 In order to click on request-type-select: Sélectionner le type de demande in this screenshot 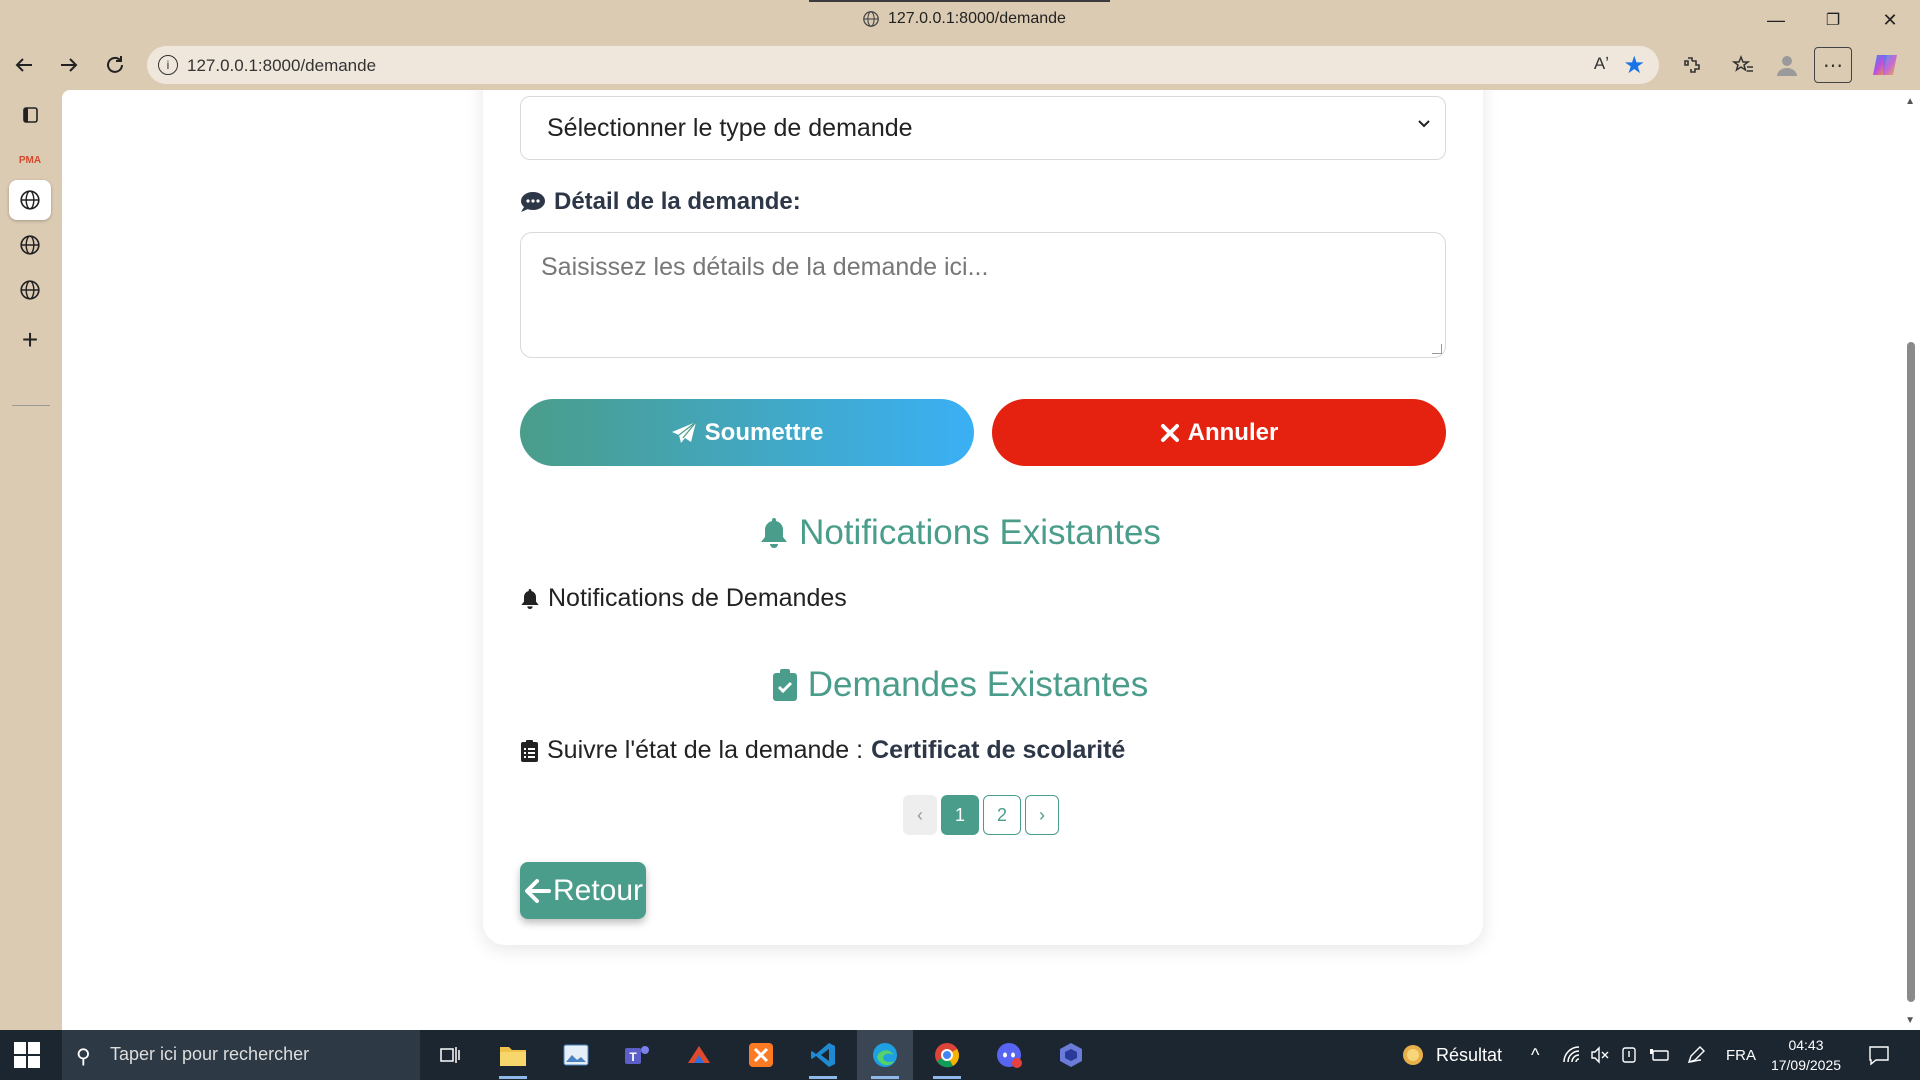, I will do `click(983, 128)`.